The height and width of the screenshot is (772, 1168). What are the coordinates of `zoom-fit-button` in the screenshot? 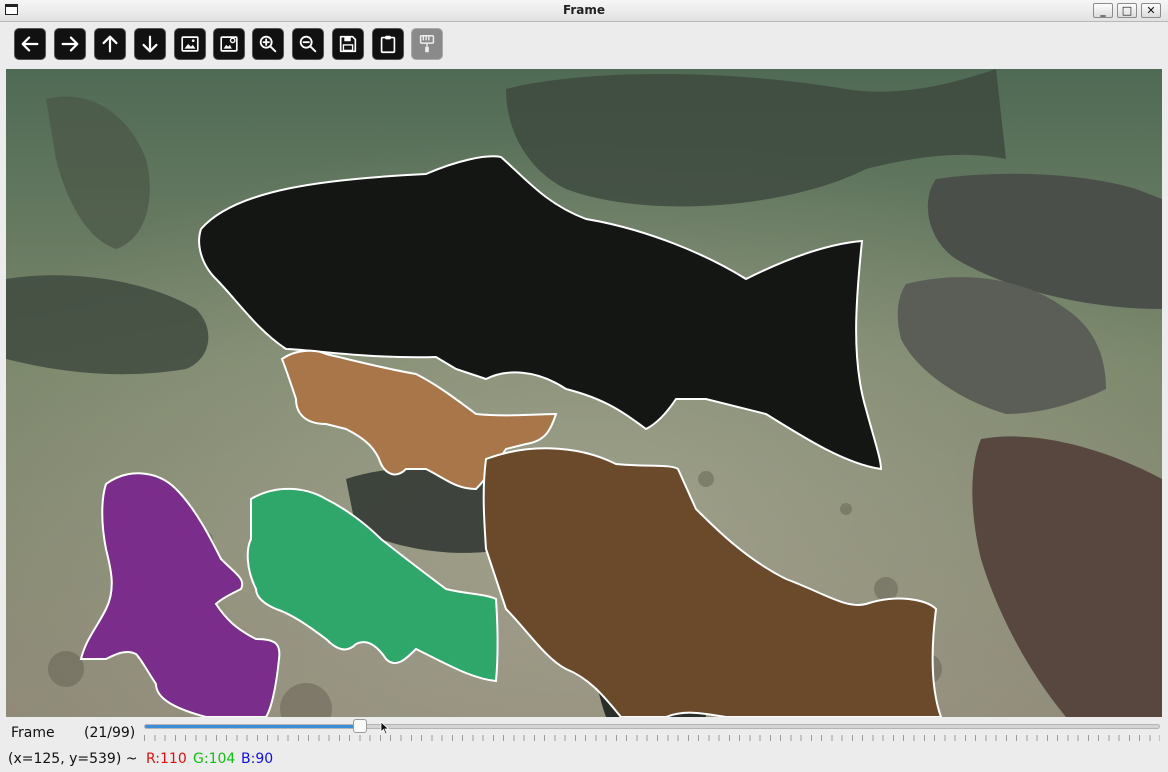 It's located at (190, 44).